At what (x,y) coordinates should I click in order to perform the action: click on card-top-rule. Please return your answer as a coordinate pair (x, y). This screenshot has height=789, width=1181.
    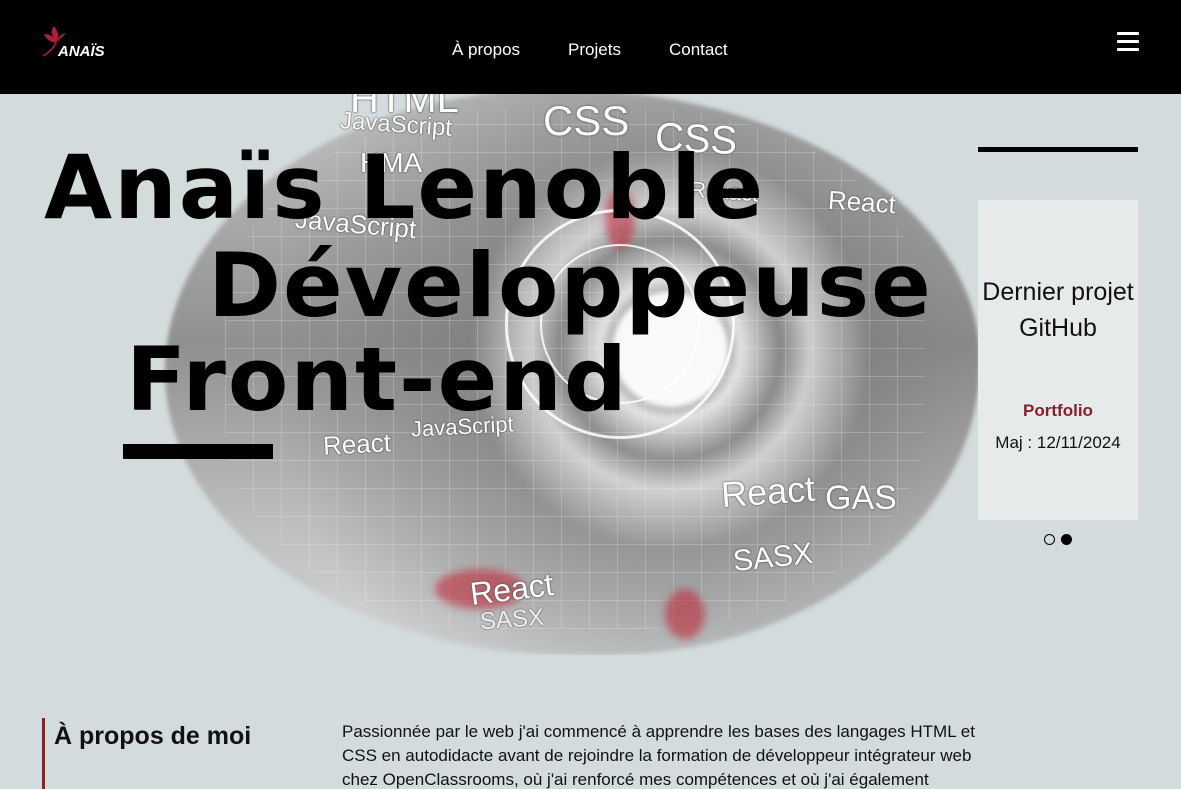
    Looking at the image, I should click on (1058, 149).